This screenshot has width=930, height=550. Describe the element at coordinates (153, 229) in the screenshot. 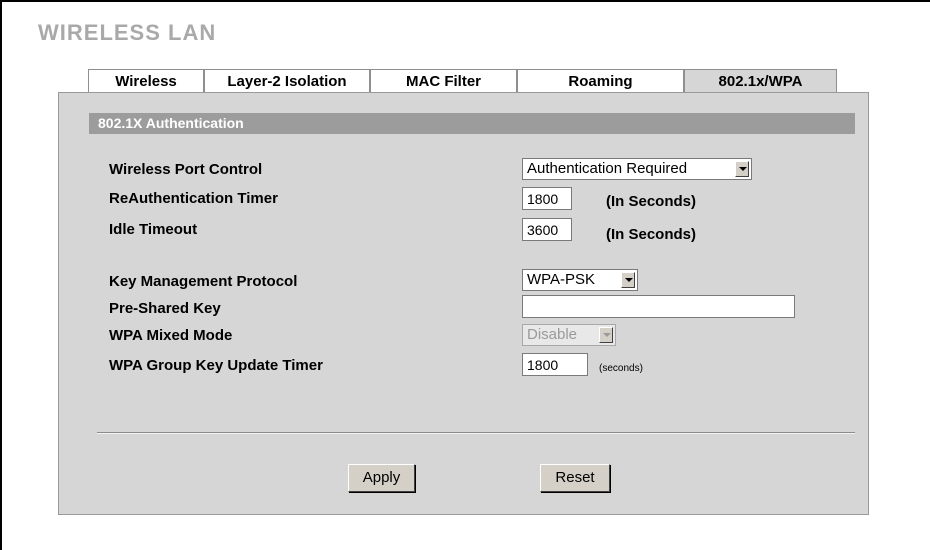

I see `idle-timeout-label: Idle Timeout` at that location.